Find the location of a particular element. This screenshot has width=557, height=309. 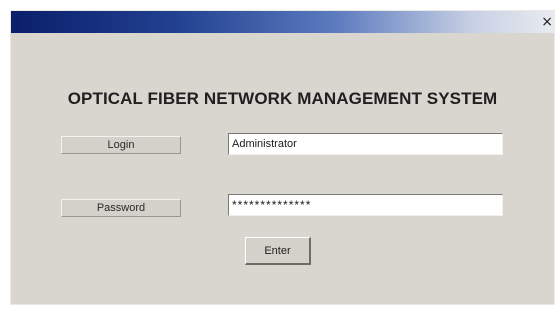

password-input is located at coordinates (365, 205).